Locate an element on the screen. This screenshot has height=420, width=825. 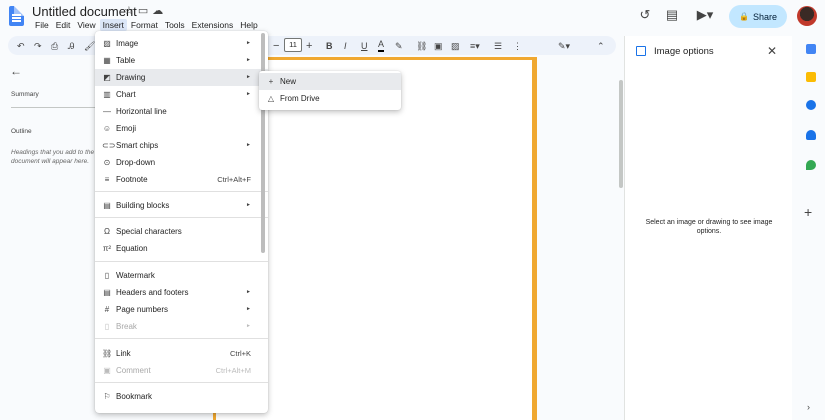
menu-item-drop-down: ⊙ Drop-down is located at coordinates (181, 162).